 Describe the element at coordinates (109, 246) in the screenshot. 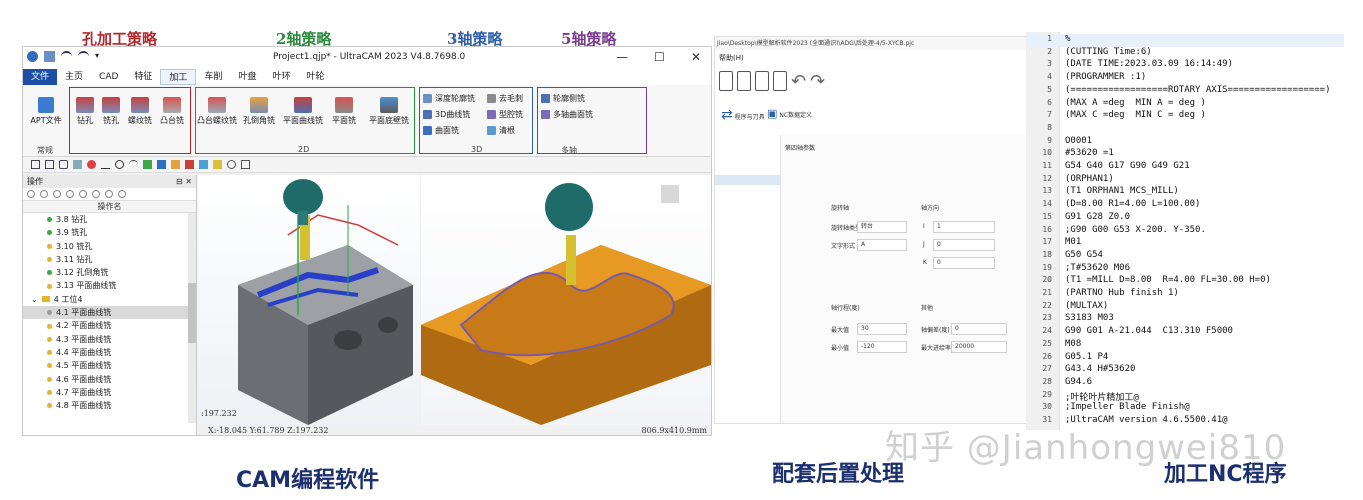

I see `list-item: 3.10 铣孔` at that location.